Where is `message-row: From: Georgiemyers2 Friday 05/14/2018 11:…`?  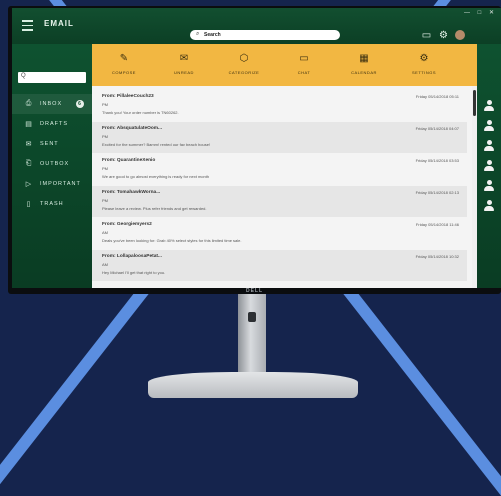
message-row: From: Georgiemyers2 Friday 05/14/2018 11:… is located at coordinates (279, 233).